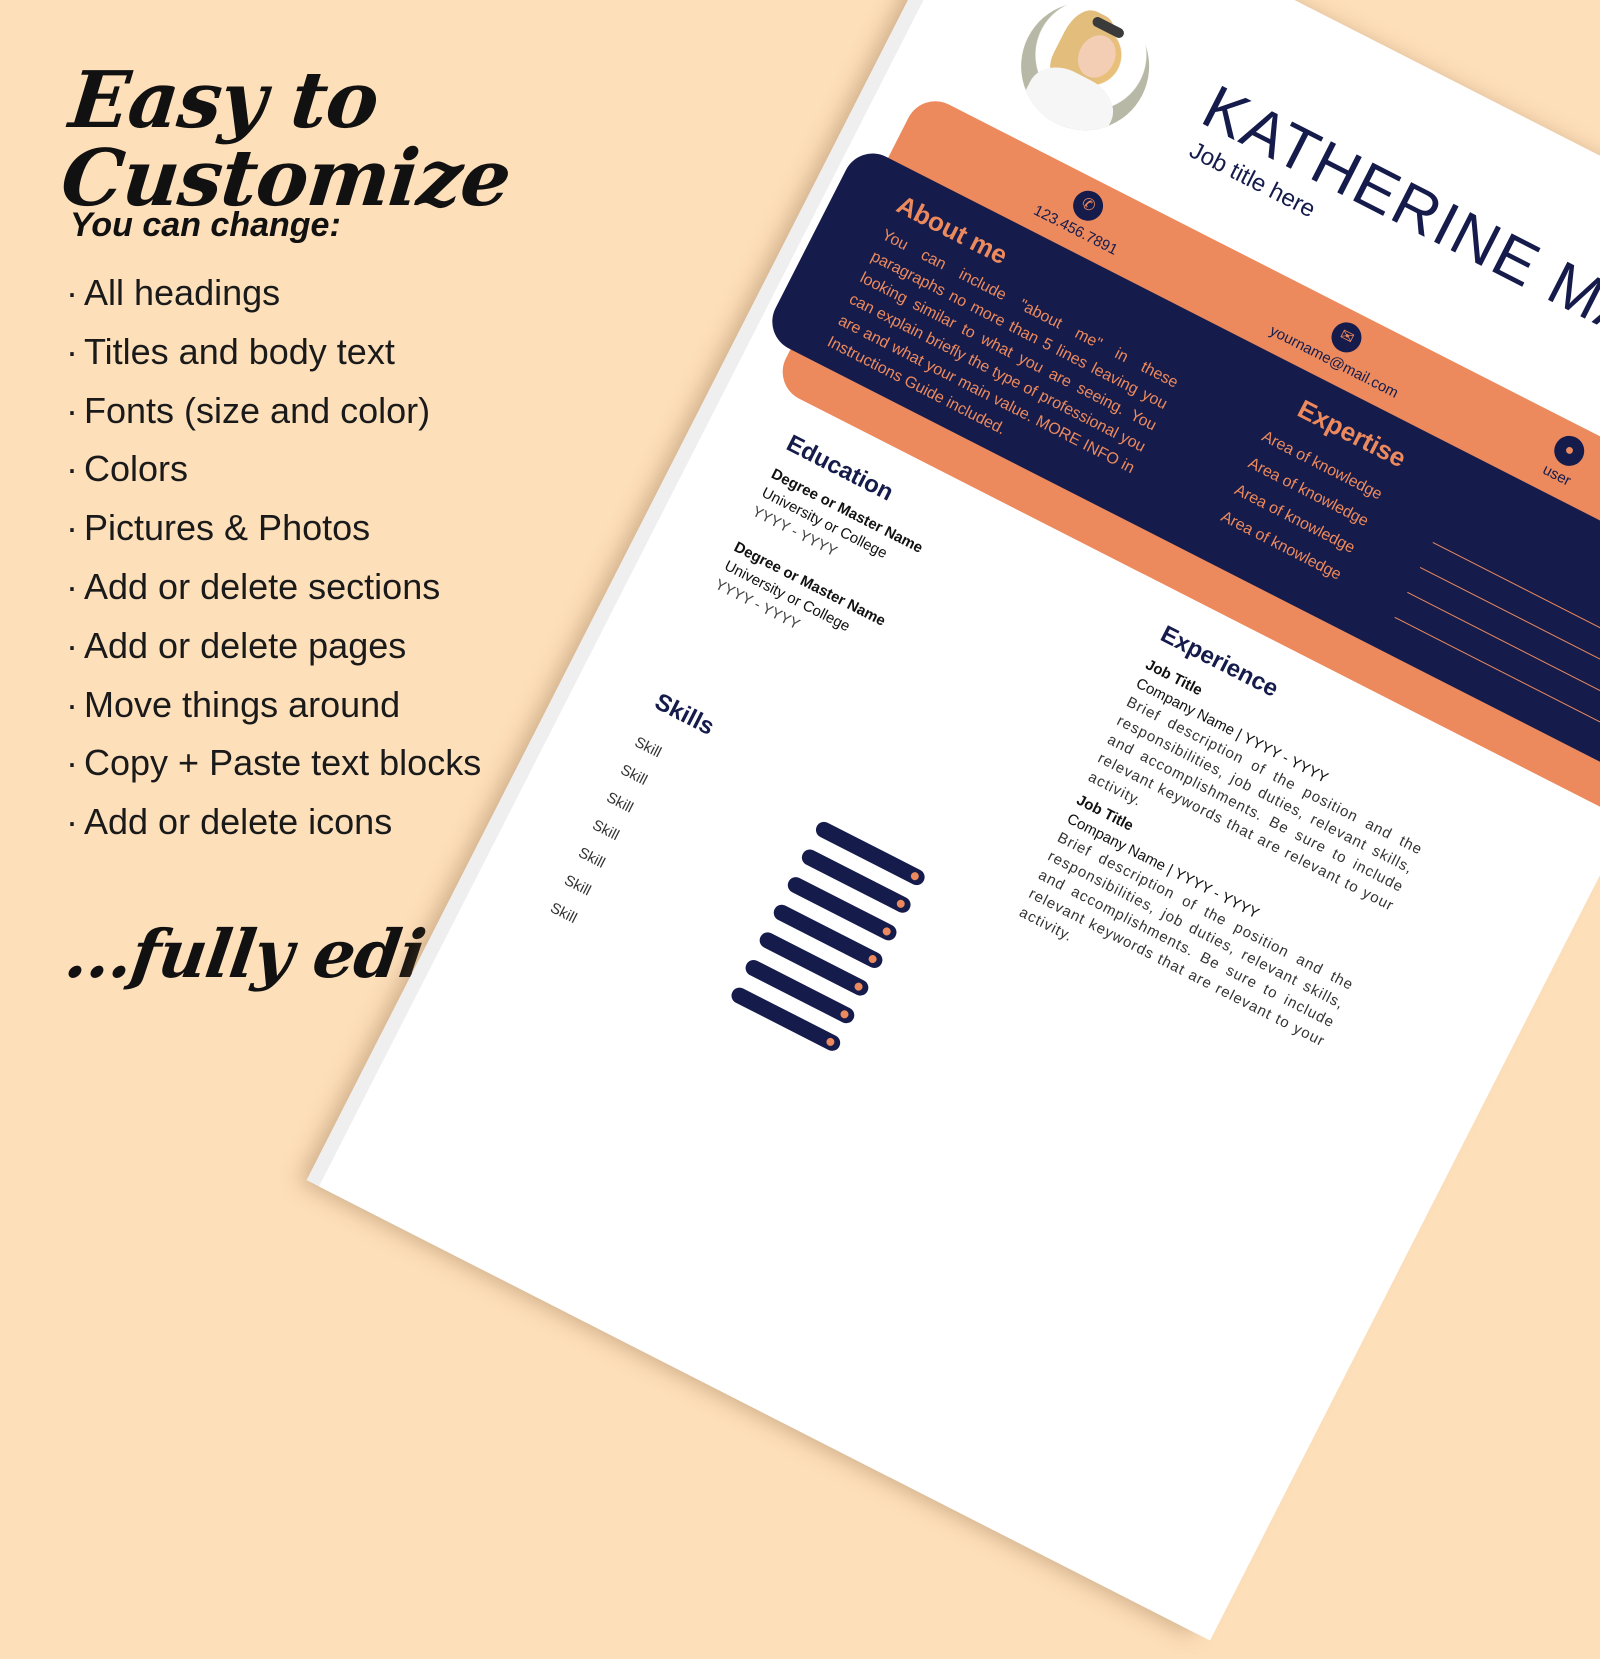  What do you see at coordinates (684, 714) in the screenshot?
I see `skills-heading: Skills` at bounding box center [684, 714].